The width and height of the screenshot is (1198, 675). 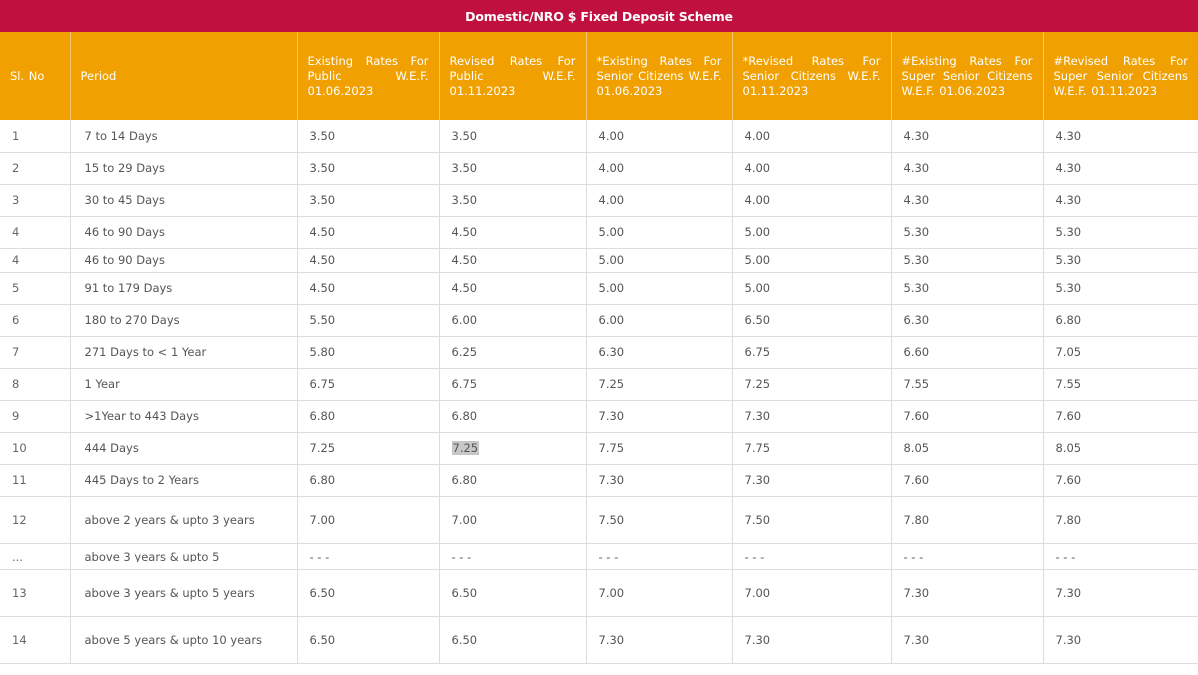 What do you see at coordinates (184, 200) in the screenshot?
I see `cell-period: 30 to 45 Days` at bounding box center [184, 200].